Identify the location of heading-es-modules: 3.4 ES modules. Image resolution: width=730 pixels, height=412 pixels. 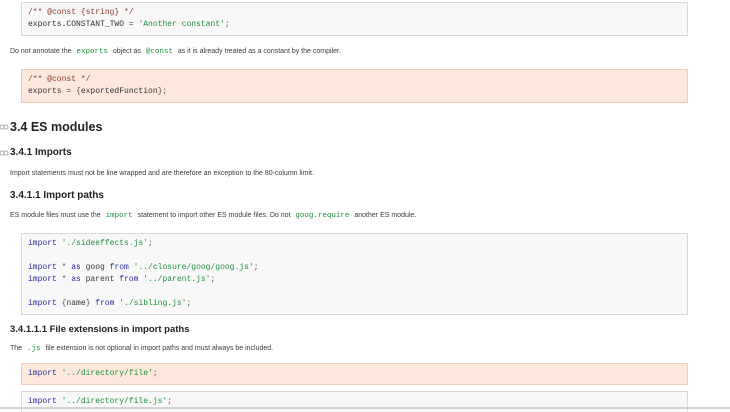
(344, 127).